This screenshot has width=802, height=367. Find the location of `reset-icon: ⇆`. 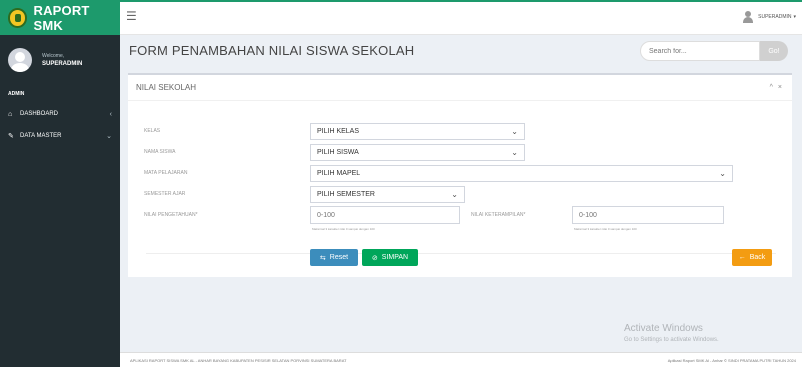

reset-icon: ⇆ is located at coordinates (322, 258).